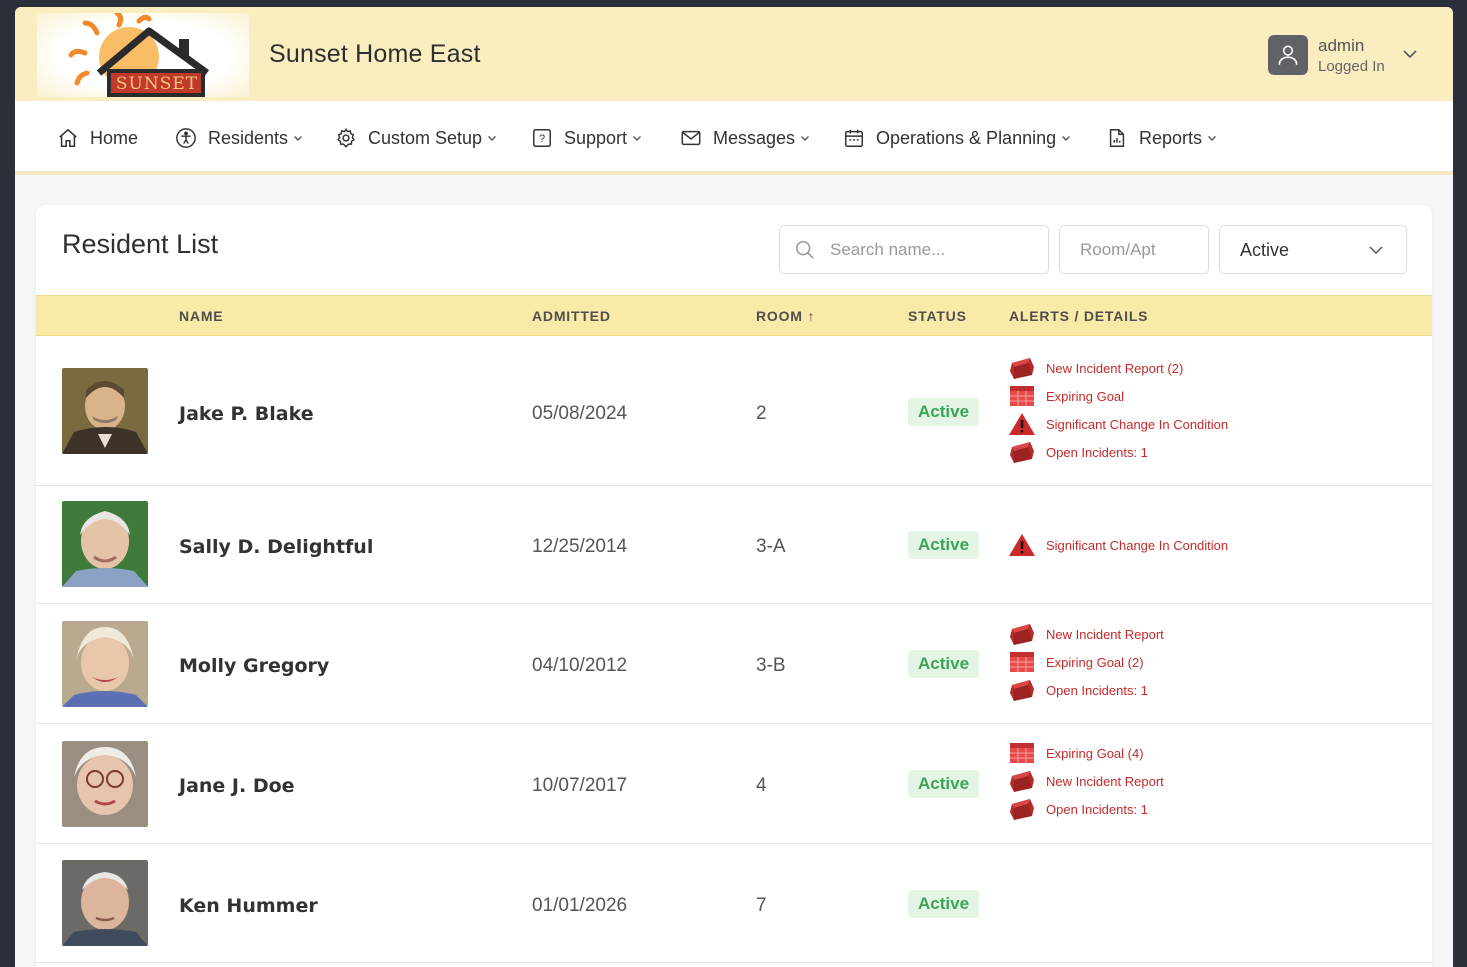 This screenshot has width=1467, height=967. What do you see at coordinates (1313, 249) in the screenshot?
I see `status-filter-select: Active` at bounding box center [1313, 249].